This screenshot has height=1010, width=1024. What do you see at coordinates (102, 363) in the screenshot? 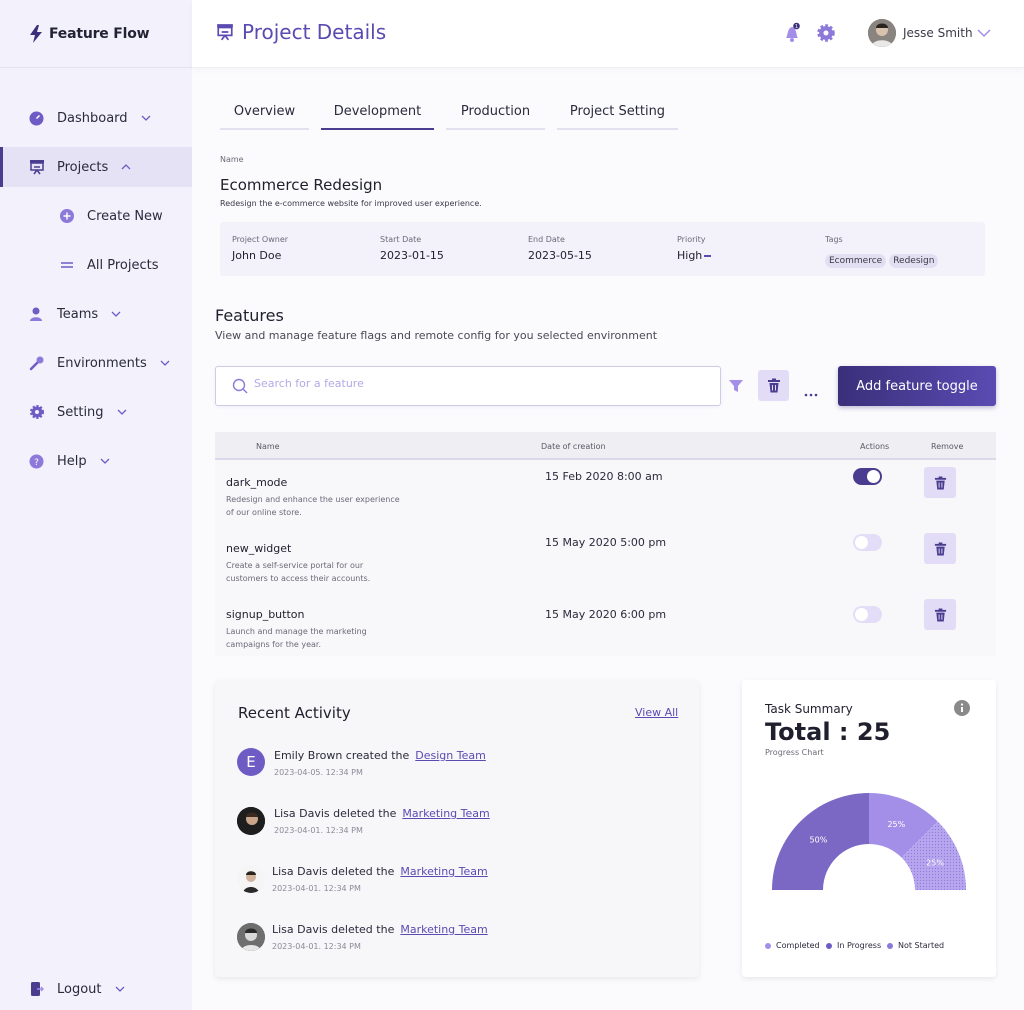
I see `sidebar-item-label: Environments` at bounding box center [102, 363].